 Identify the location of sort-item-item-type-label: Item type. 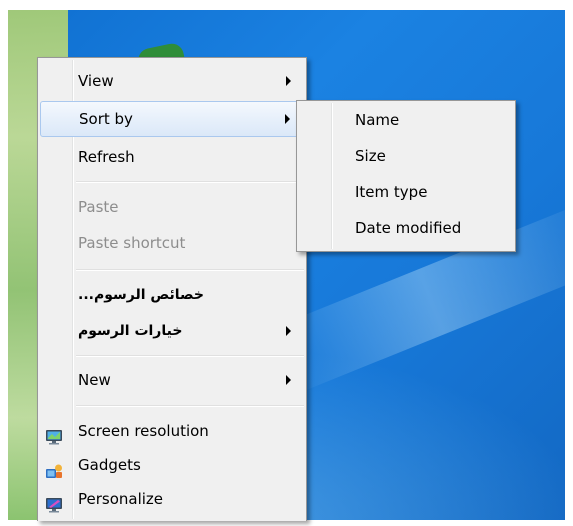
(391, 192).